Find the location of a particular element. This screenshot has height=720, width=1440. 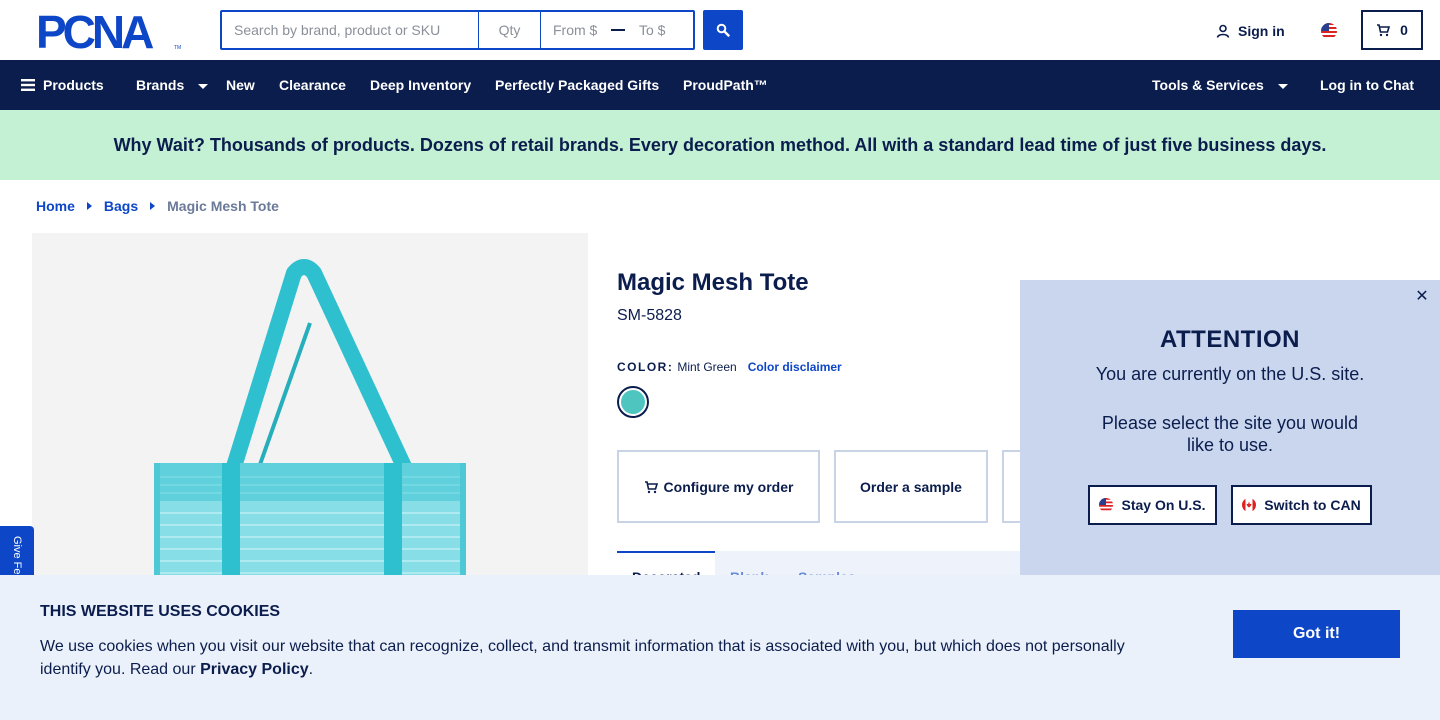

breadcrumb-bags: Bags is located at coordinates (121, 206).